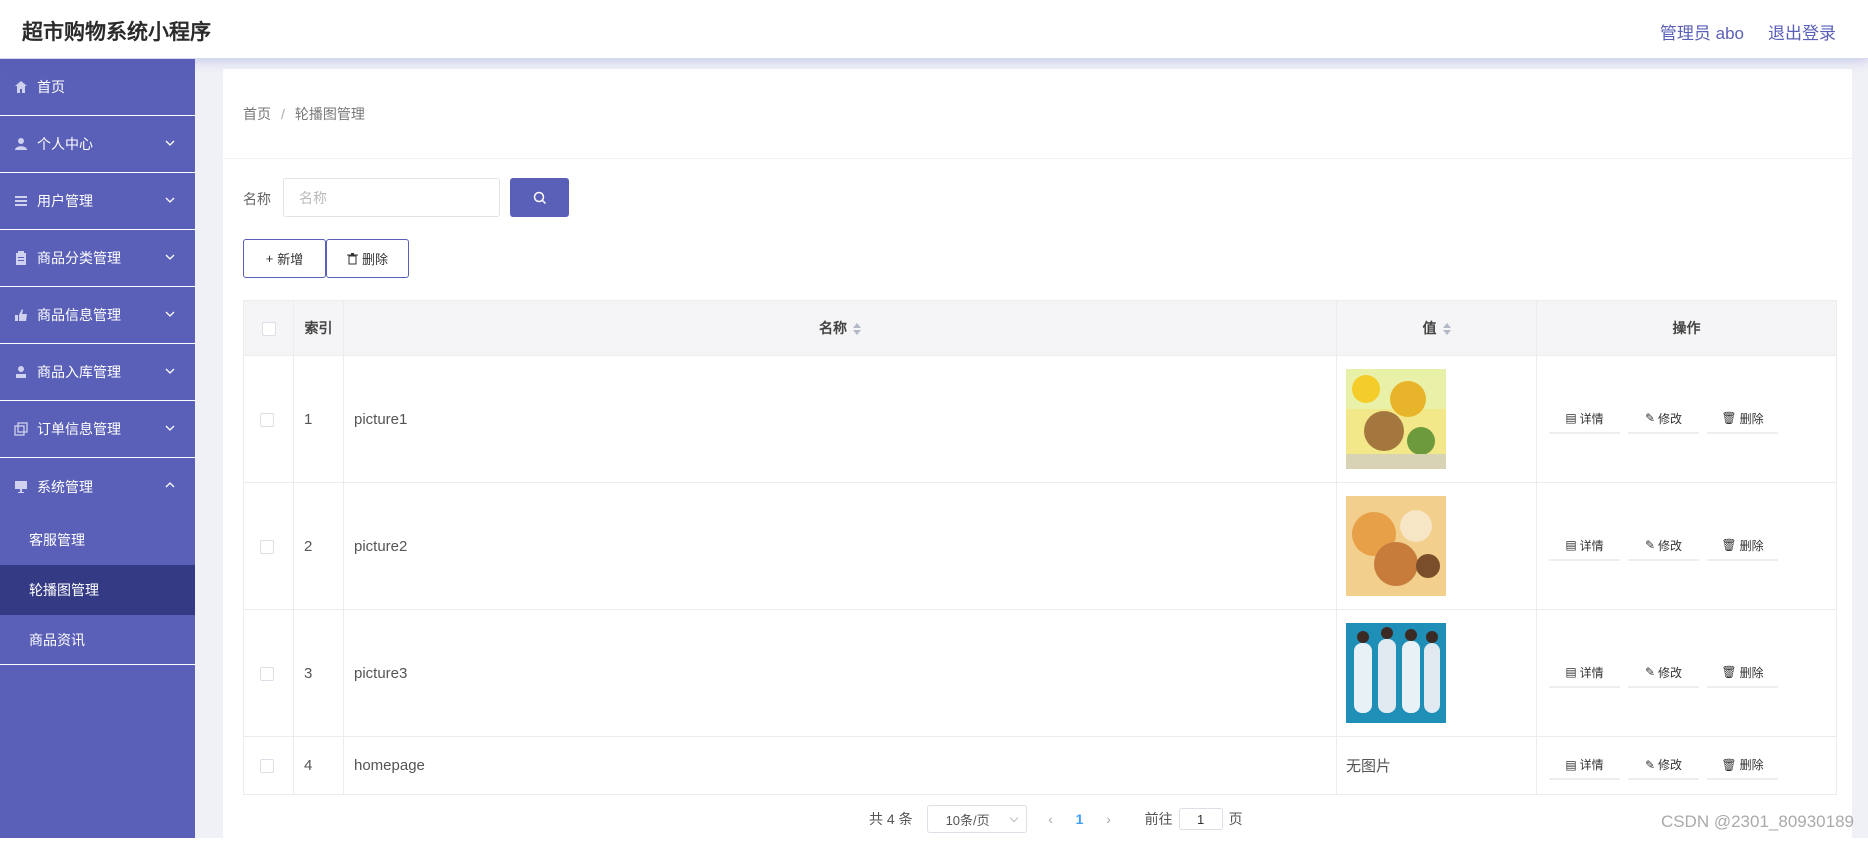 The height and width of the screenshot is (849, 1868). I want to click on bulk-delete-button: 删除, so click(367, 258).